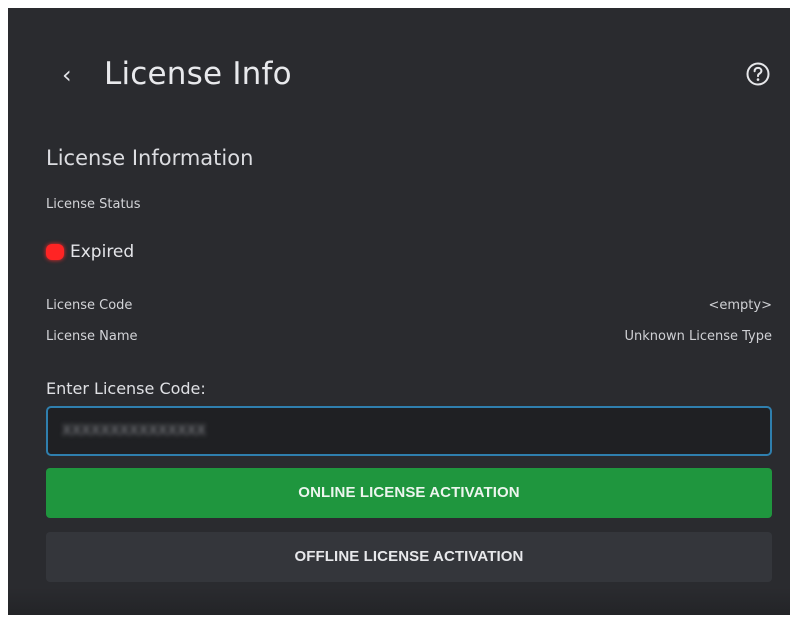 The image size is (798, 623). What do you see at coordinates (102, 252) in the screenshot?
I see `license-status-value: Expired` at bounding box center [102, 252].